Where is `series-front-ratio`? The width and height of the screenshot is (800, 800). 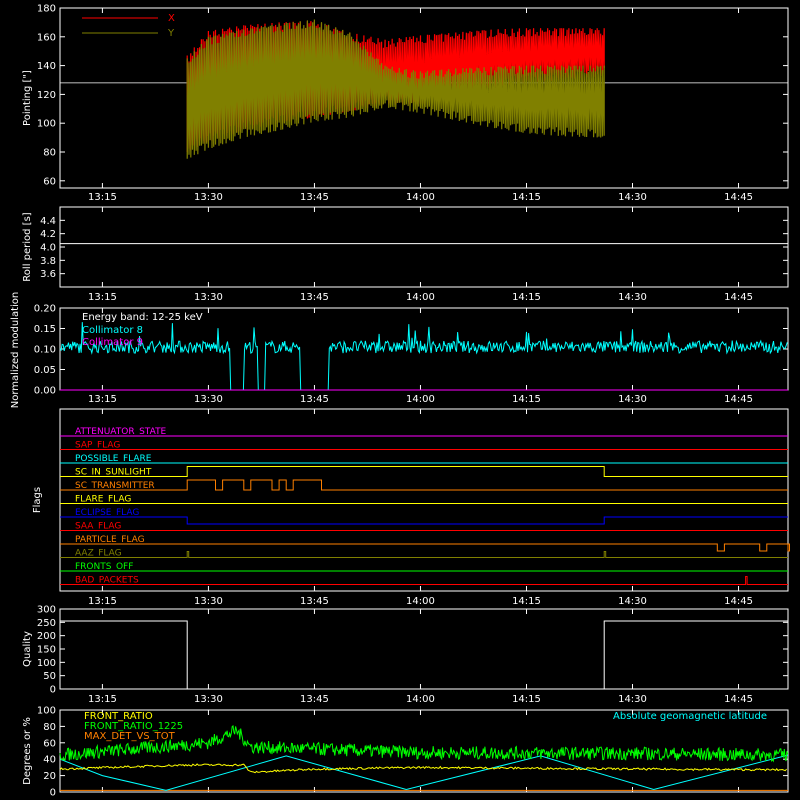 series-front-ratio is located at coordinates (423, 768).